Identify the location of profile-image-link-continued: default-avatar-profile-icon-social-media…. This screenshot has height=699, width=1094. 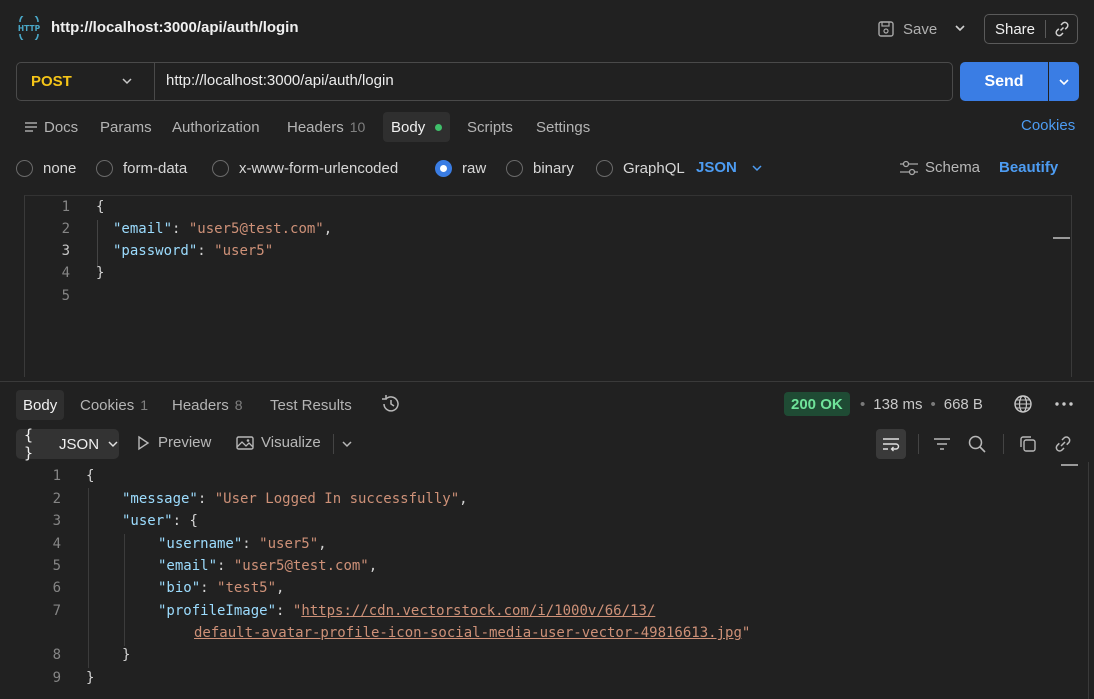
(468, 633).